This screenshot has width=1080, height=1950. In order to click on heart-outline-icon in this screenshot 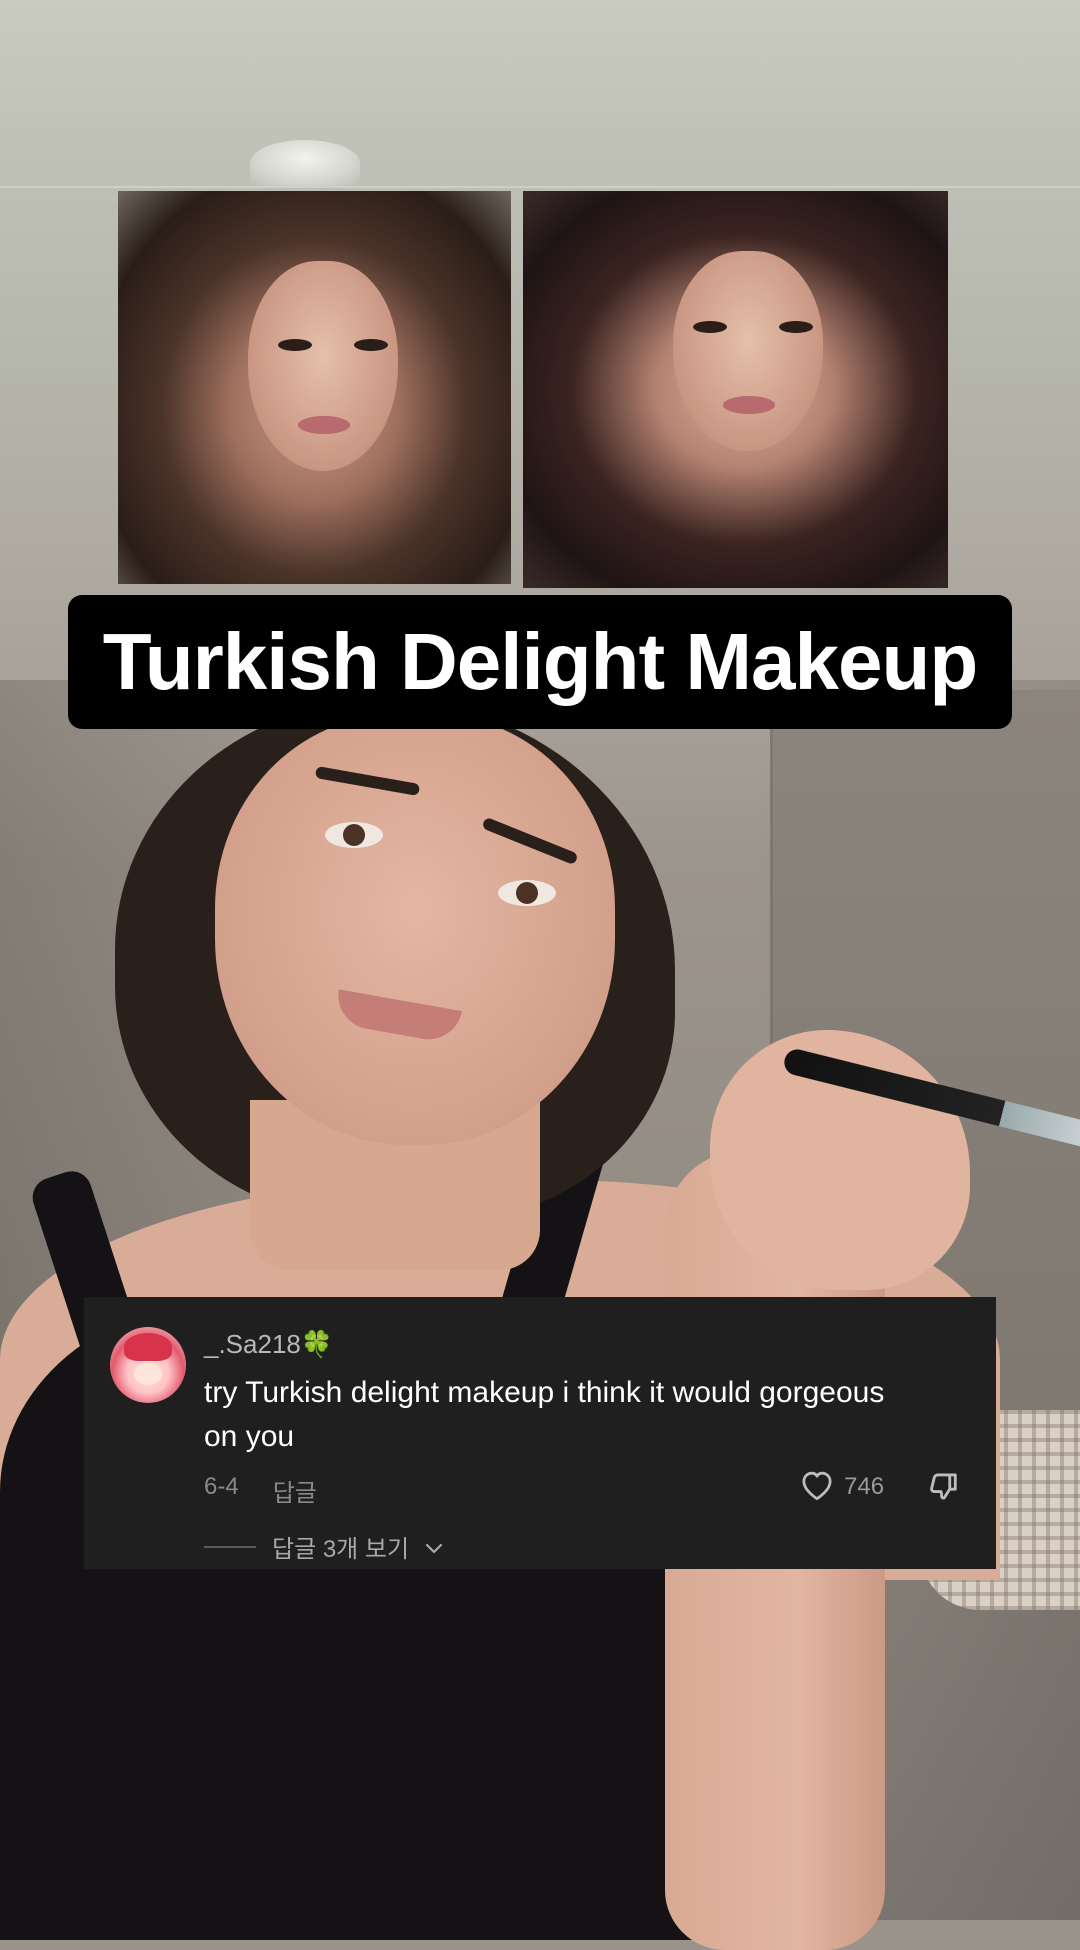, I will do `click(817, 1486)`.